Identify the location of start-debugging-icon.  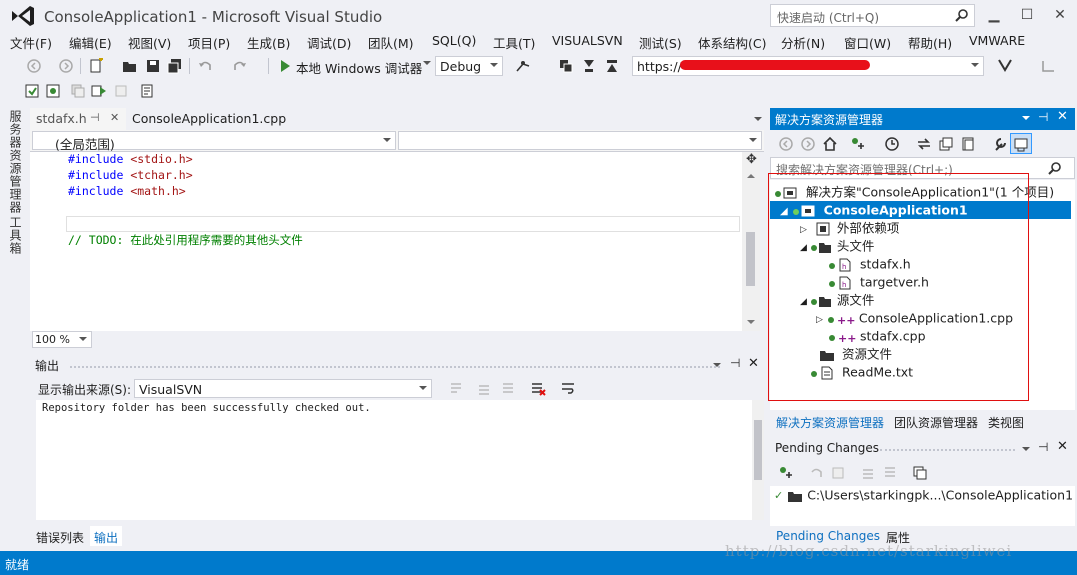
(285, 66).